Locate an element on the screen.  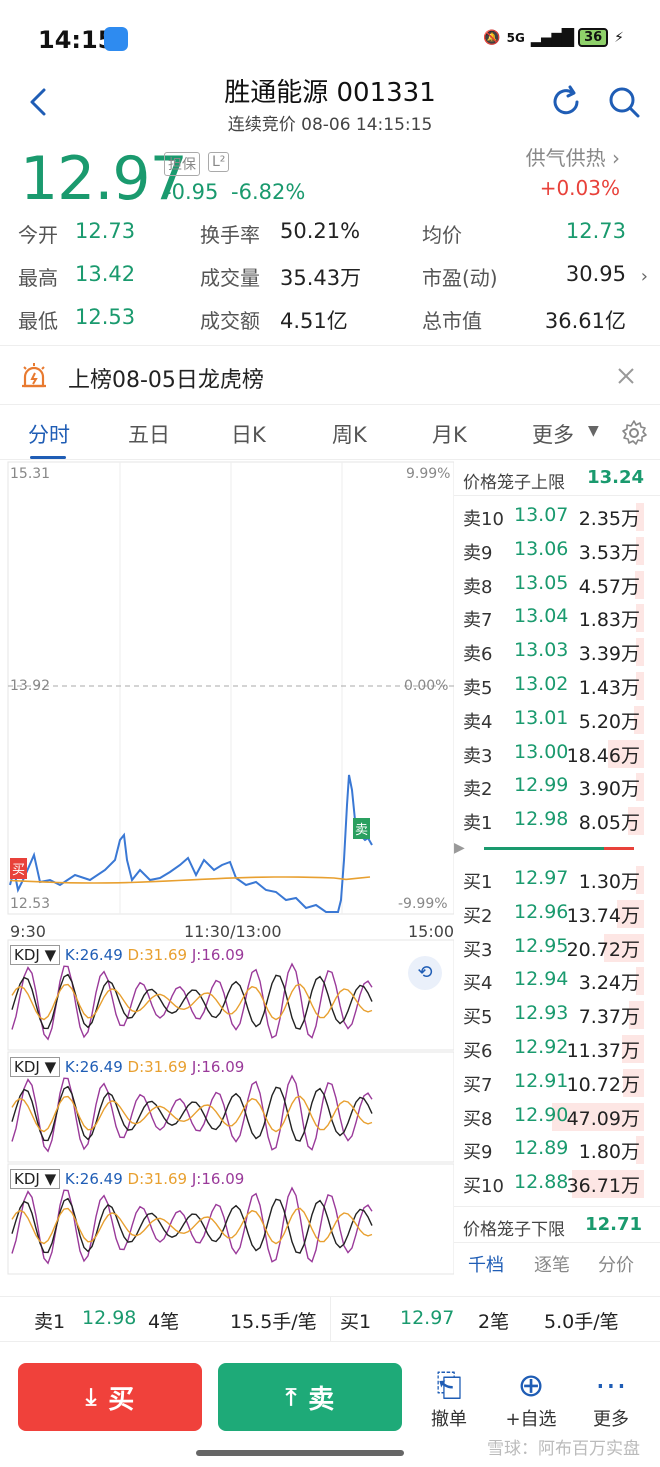
refresh-icon is located at coordinates (566, 102).